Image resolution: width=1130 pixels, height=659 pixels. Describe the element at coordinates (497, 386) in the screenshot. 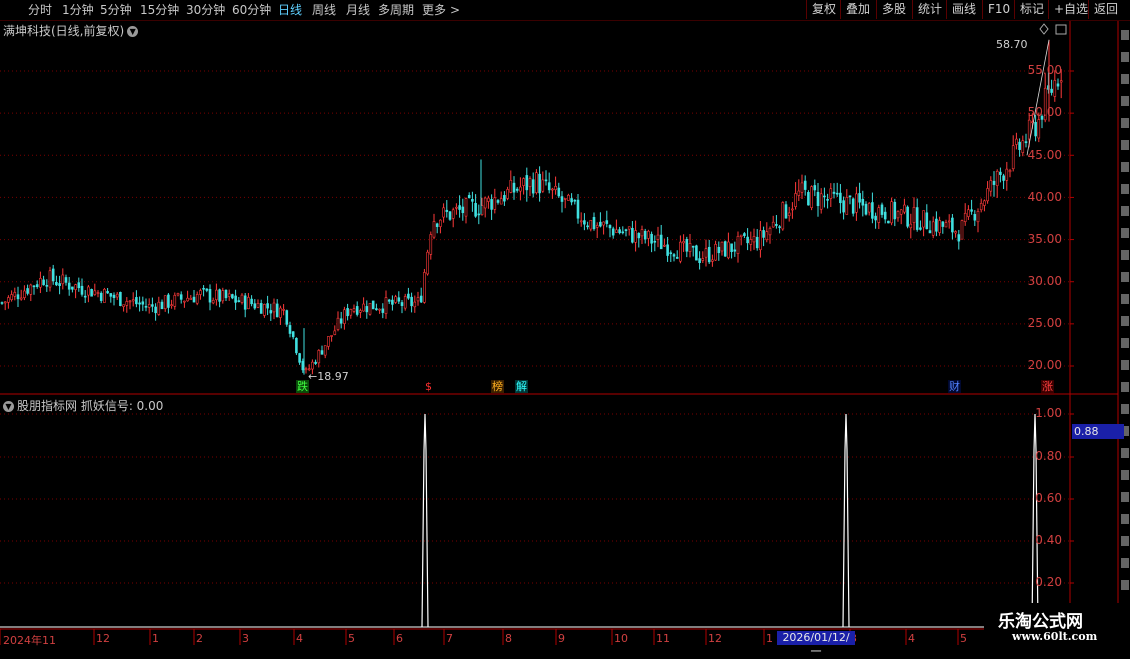

I see `event-marker: 榜` at that location.